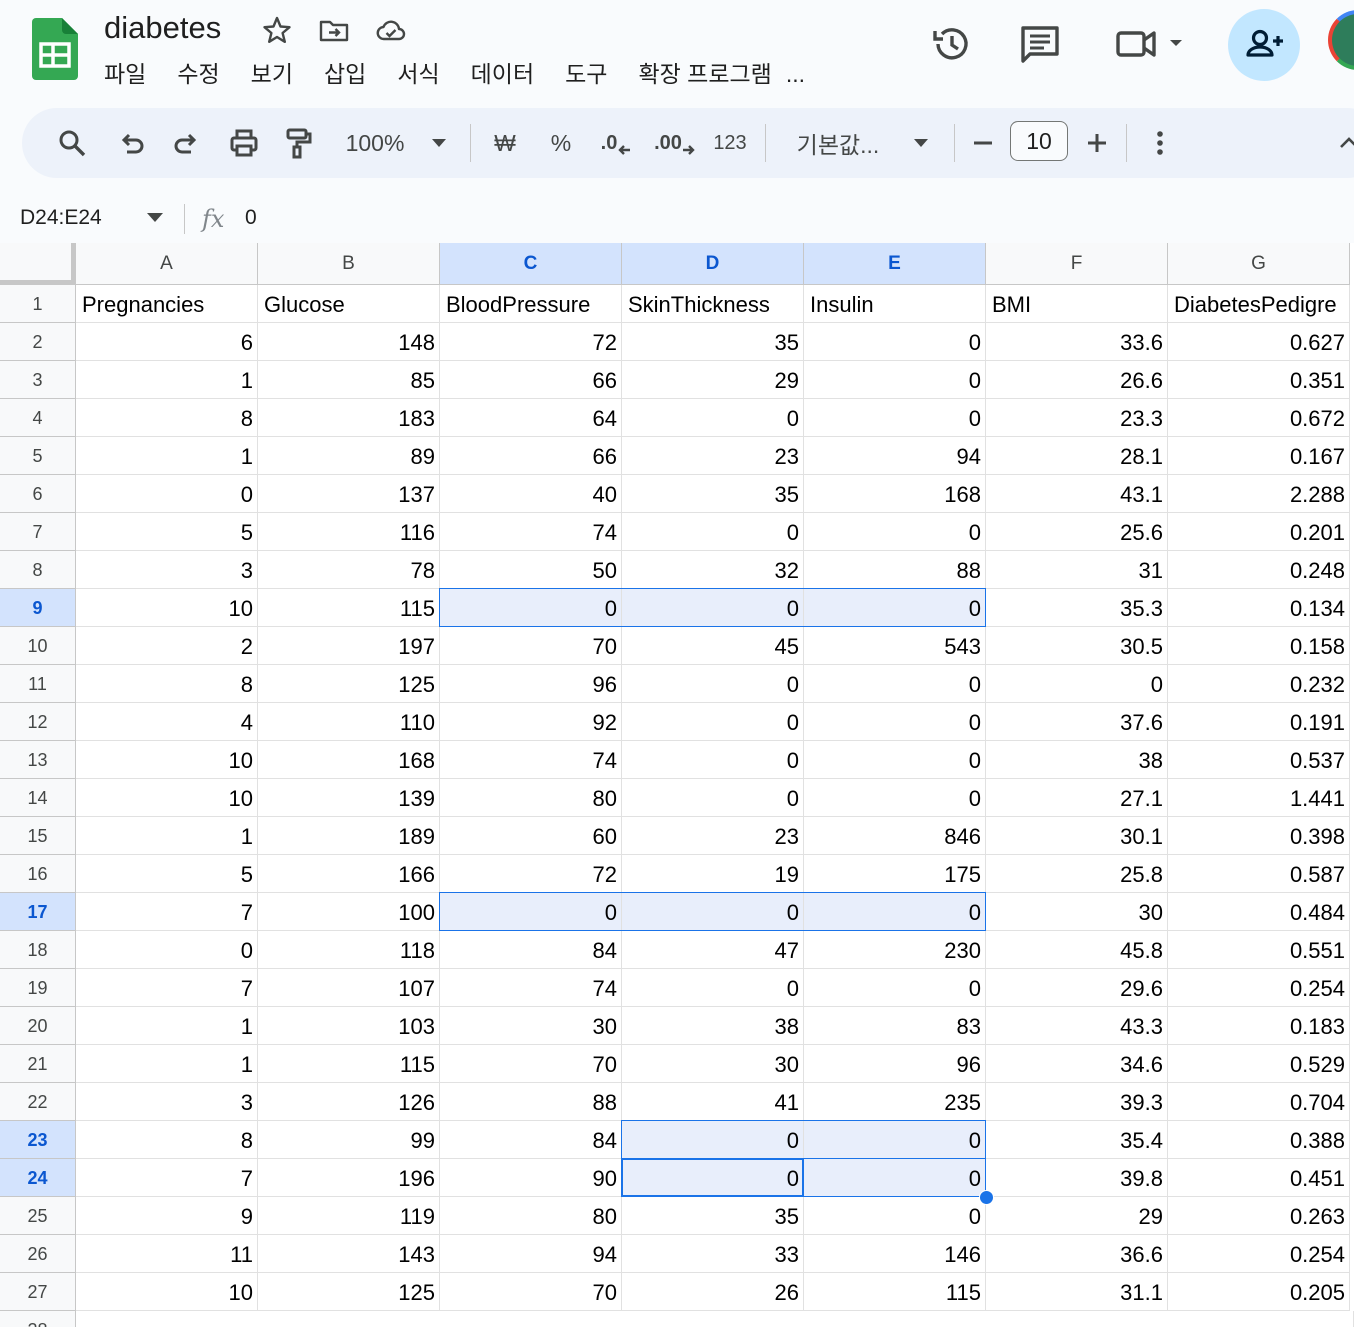 This screenshot has width=1354, height=1327. I want to click on cell-c23: 84, so click(531, 1140).